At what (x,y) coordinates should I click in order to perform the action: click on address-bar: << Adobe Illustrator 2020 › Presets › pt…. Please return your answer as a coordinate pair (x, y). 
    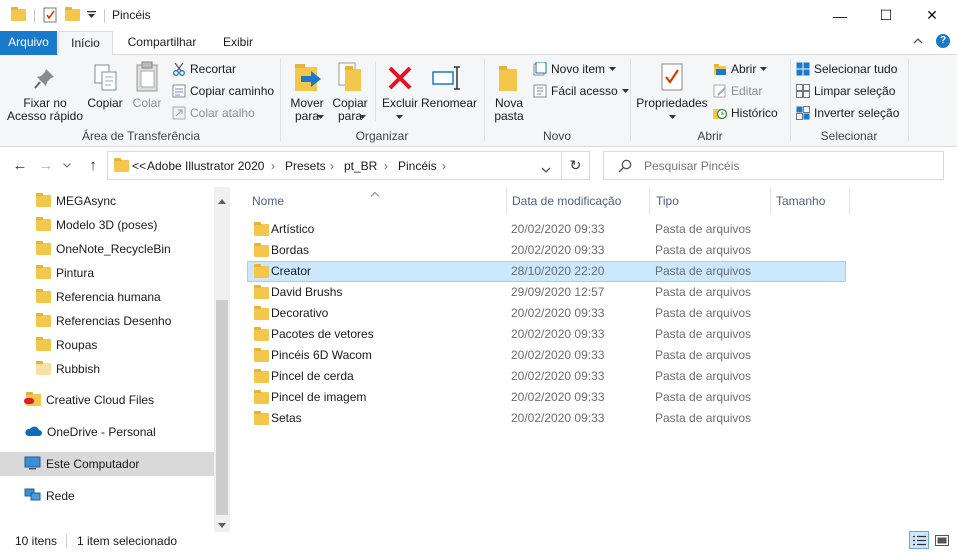
    Looking at the image, I should click on (348, 165).